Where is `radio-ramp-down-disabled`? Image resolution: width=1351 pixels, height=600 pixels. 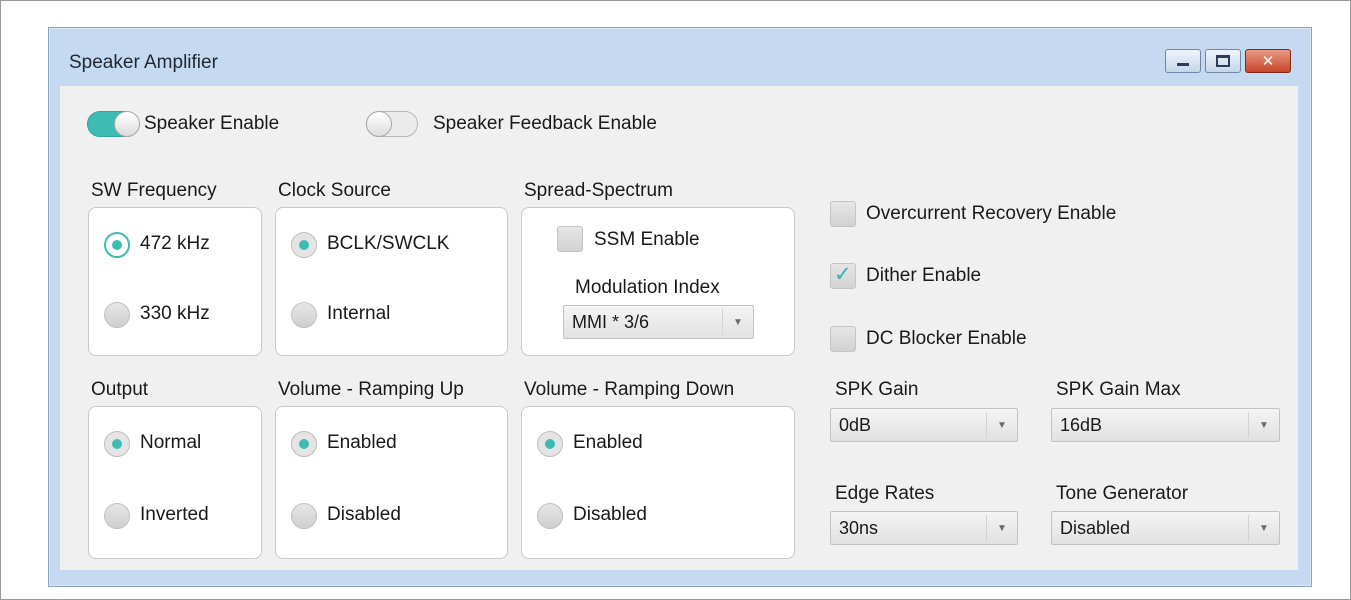 radio-ramp-down-disabled is located at coordinates (550, 516).